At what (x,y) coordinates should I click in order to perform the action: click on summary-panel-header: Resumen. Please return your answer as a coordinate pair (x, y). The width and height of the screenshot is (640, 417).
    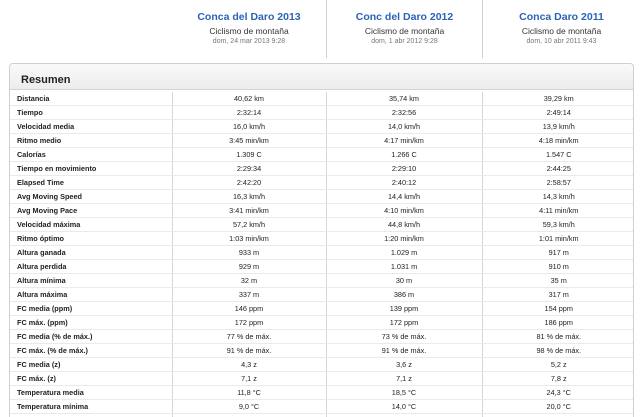
    Looking at the image, I should click on (321, 77).